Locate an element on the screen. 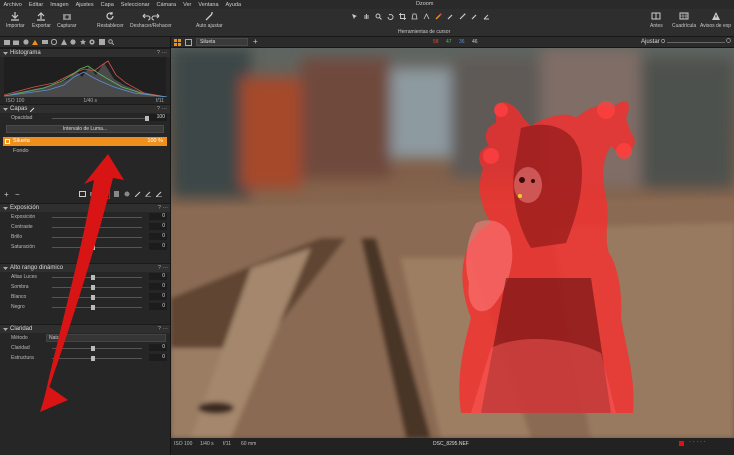 The width and height of the screenshot is (734, 455). menu-ajustes: Ajustes is located at coordinates (84, 5).